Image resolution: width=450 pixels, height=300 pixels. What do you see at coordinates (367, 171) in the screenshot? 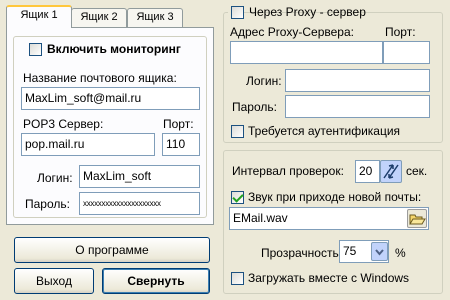
I see `interval-input: 20` at bounding box center [367, 171].